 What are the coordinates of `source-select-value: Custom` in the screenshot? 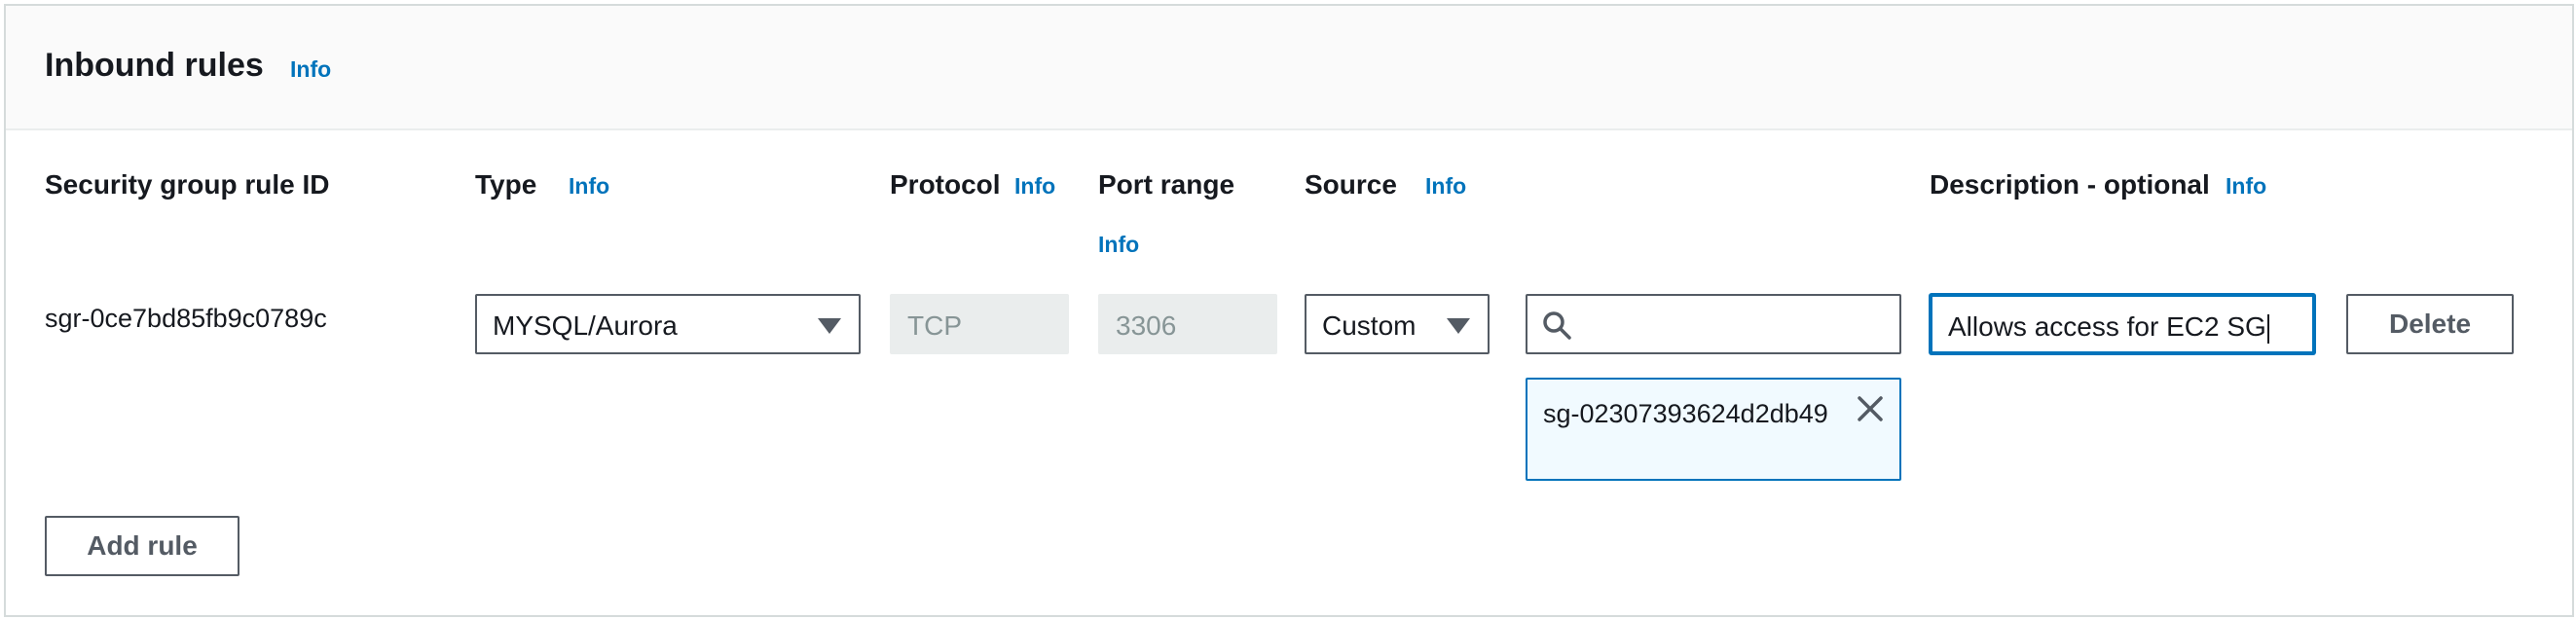 It's located at (1369, 325).